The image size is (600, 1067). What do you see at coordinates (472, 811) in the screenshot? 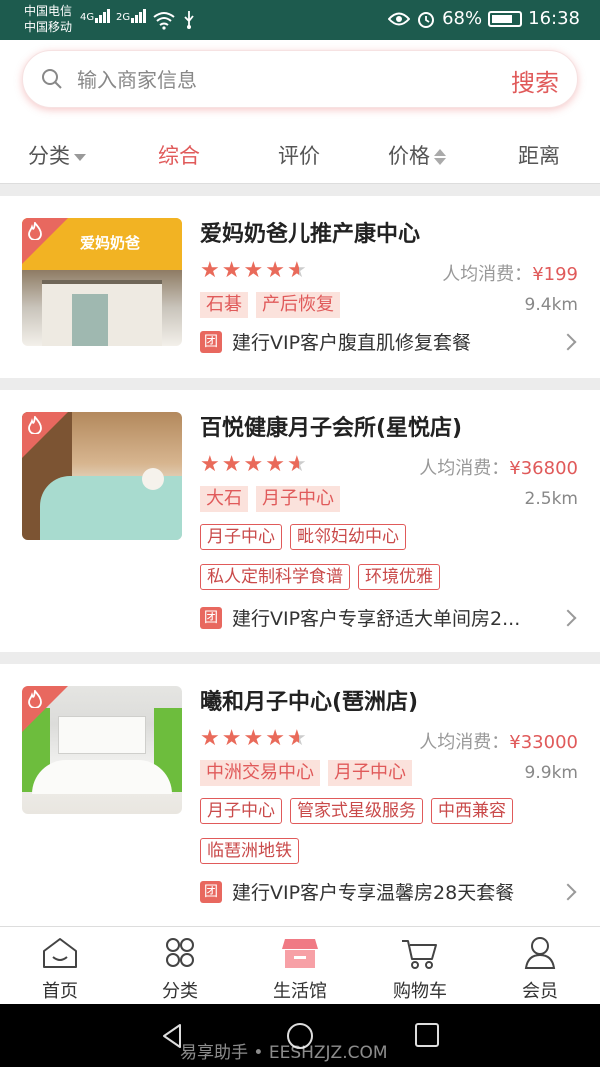
I see `feature-tag: 中西兼容` at bounding box center [472, 811].